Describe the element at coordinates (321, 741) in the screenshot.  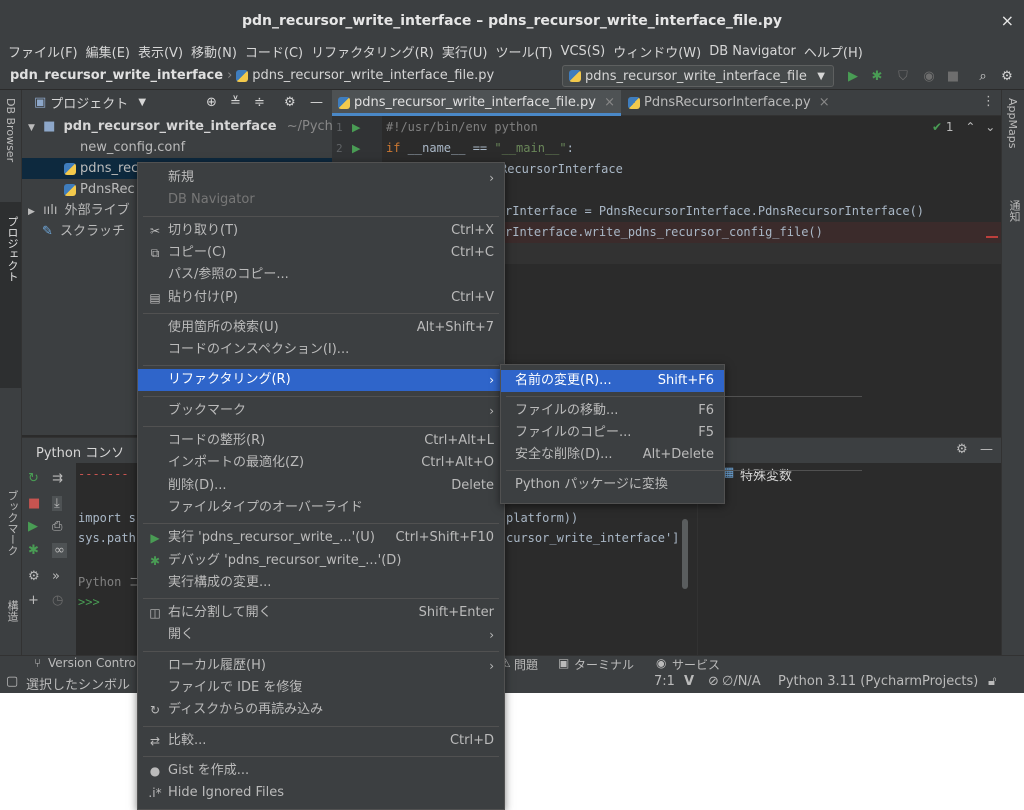
I see `menu-item: ⇄ 比較... Ctrl+D` at that location.